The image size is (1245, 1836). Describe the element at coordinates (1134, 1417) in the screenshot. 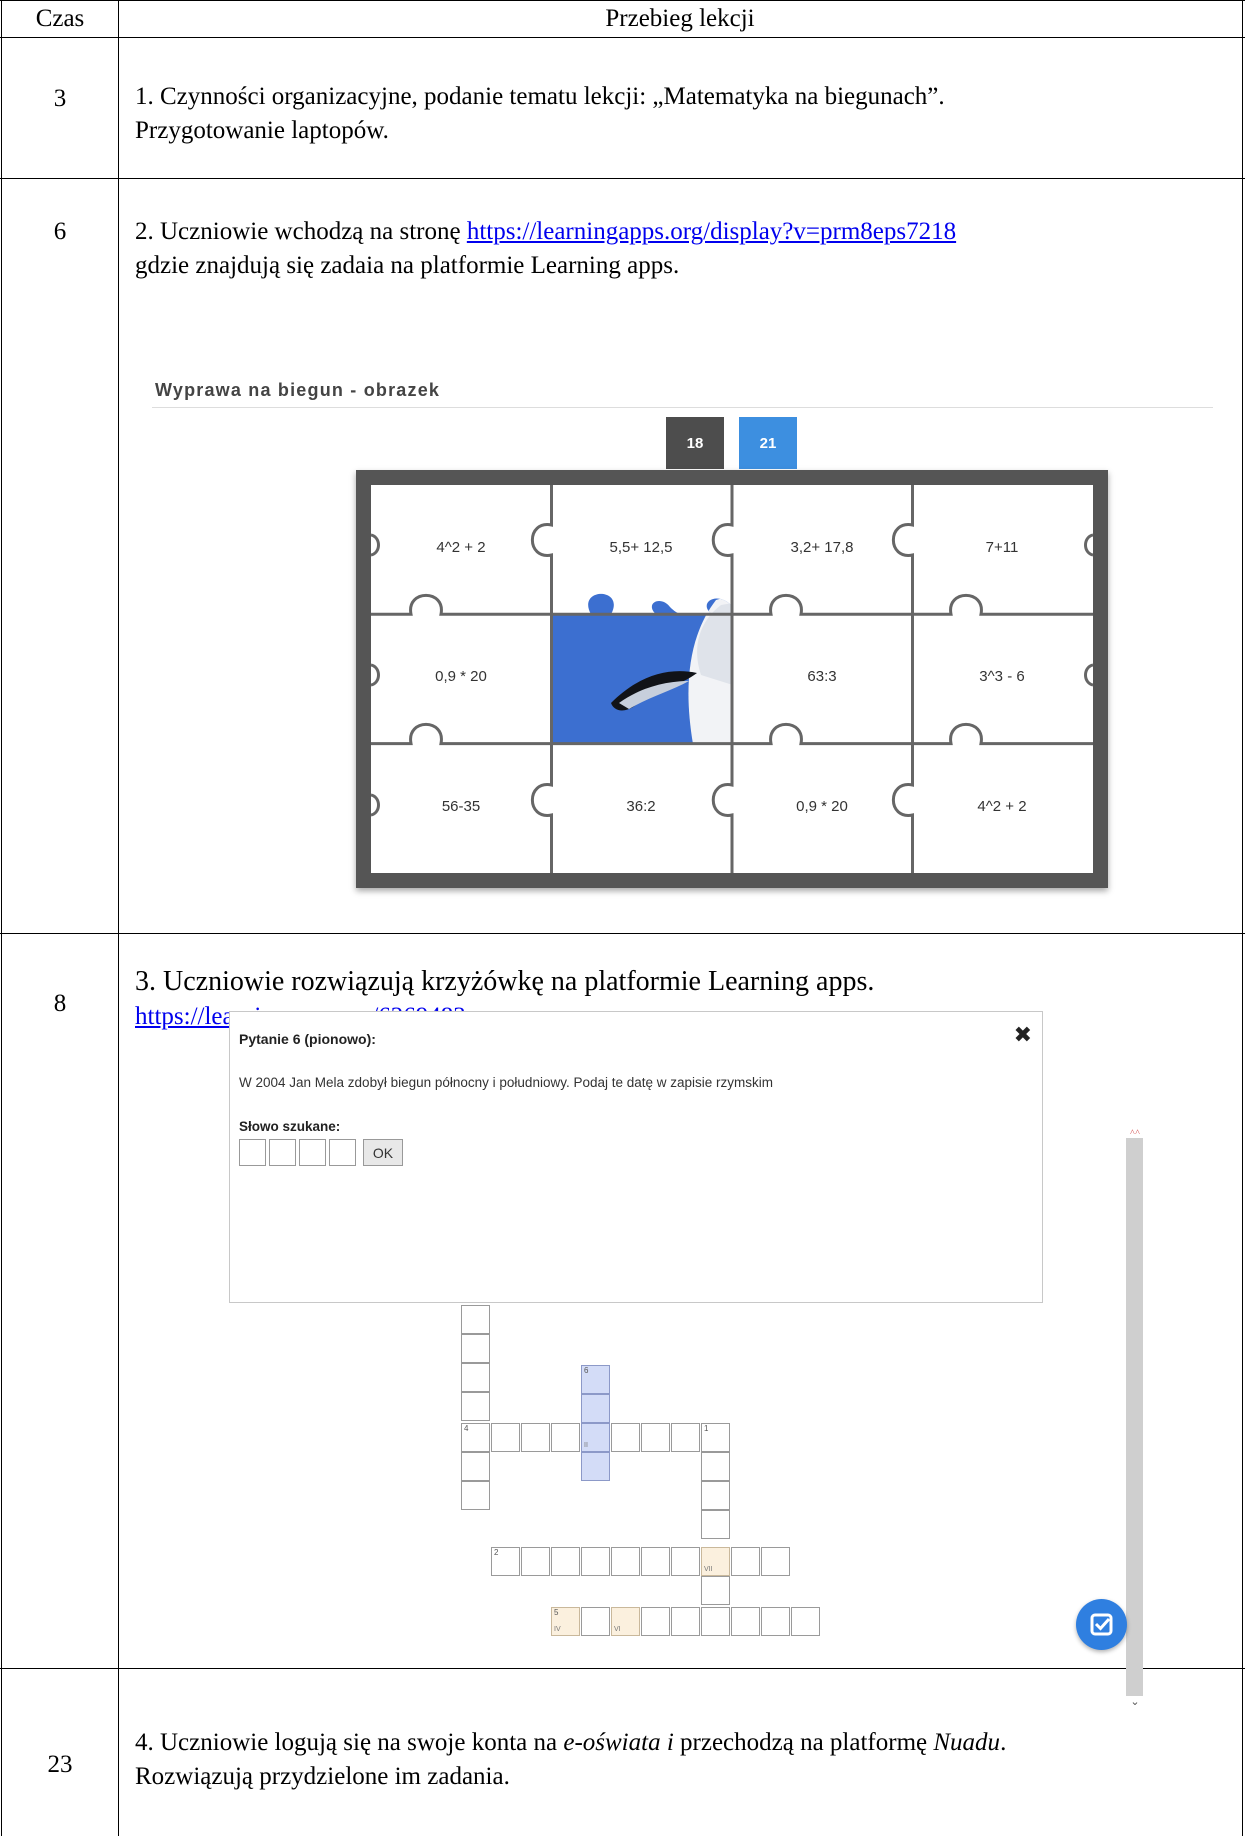

I see `crossword-scrollbar` at that location.